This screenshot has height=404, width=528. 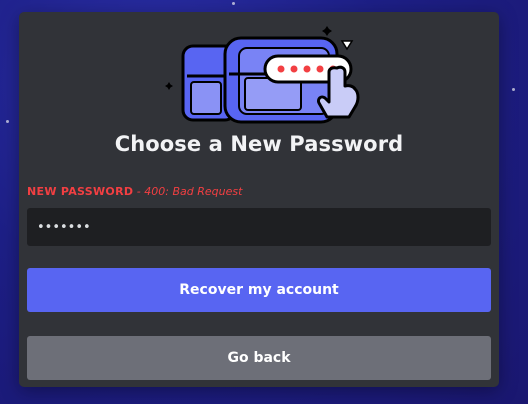 I want to click on new-password-label: NEW PASSWORD - 400: Bad Request, so click(x=134, y=191).